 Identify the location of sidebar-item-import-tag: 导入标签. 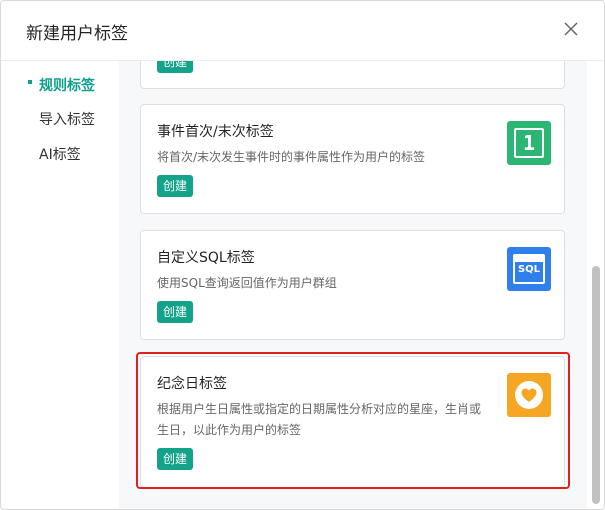
(67, 119).